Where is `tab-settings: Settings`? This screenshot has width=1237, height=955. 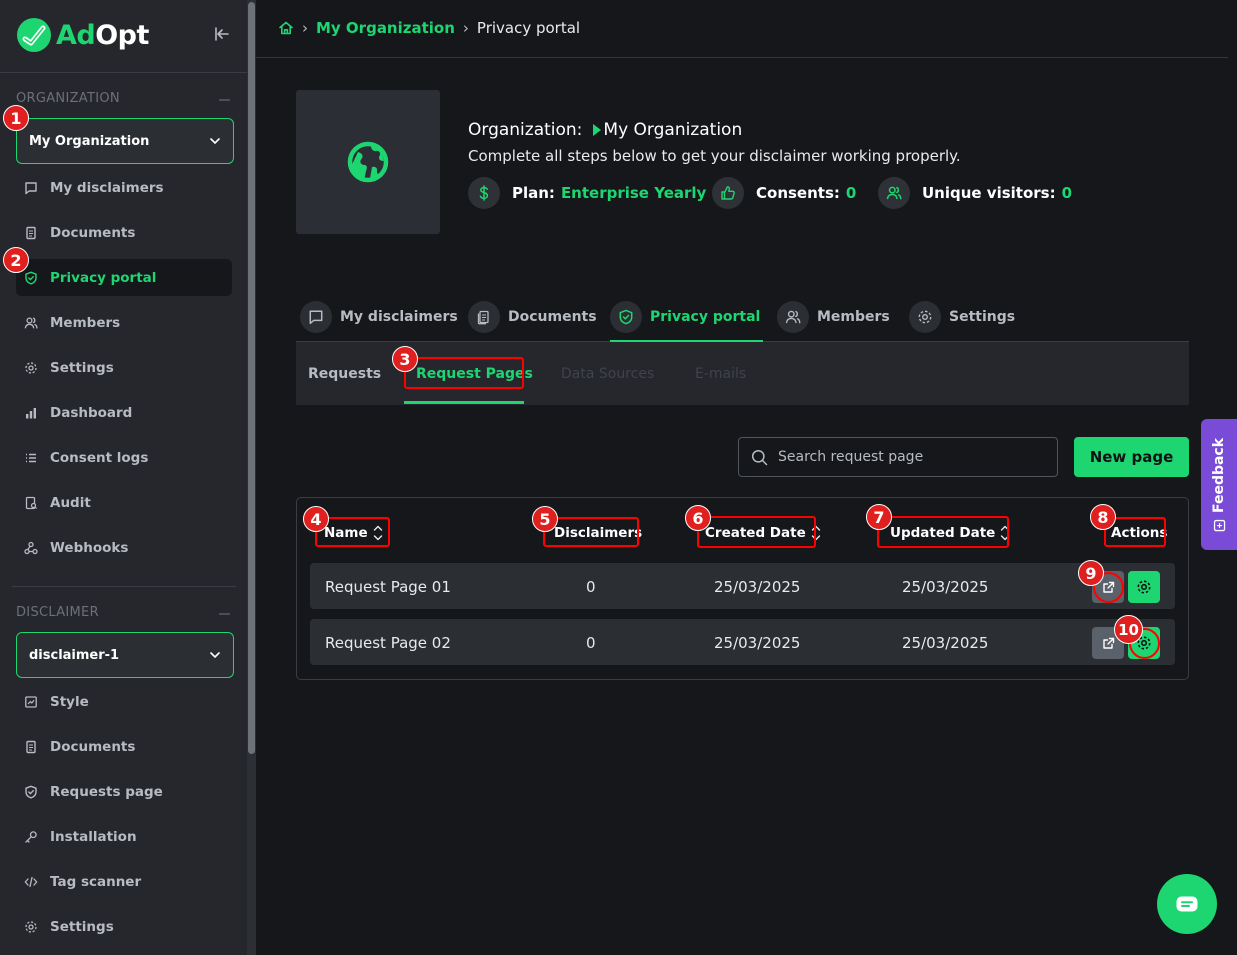
tab-settings: Settings is located at coordinates (962, 317).